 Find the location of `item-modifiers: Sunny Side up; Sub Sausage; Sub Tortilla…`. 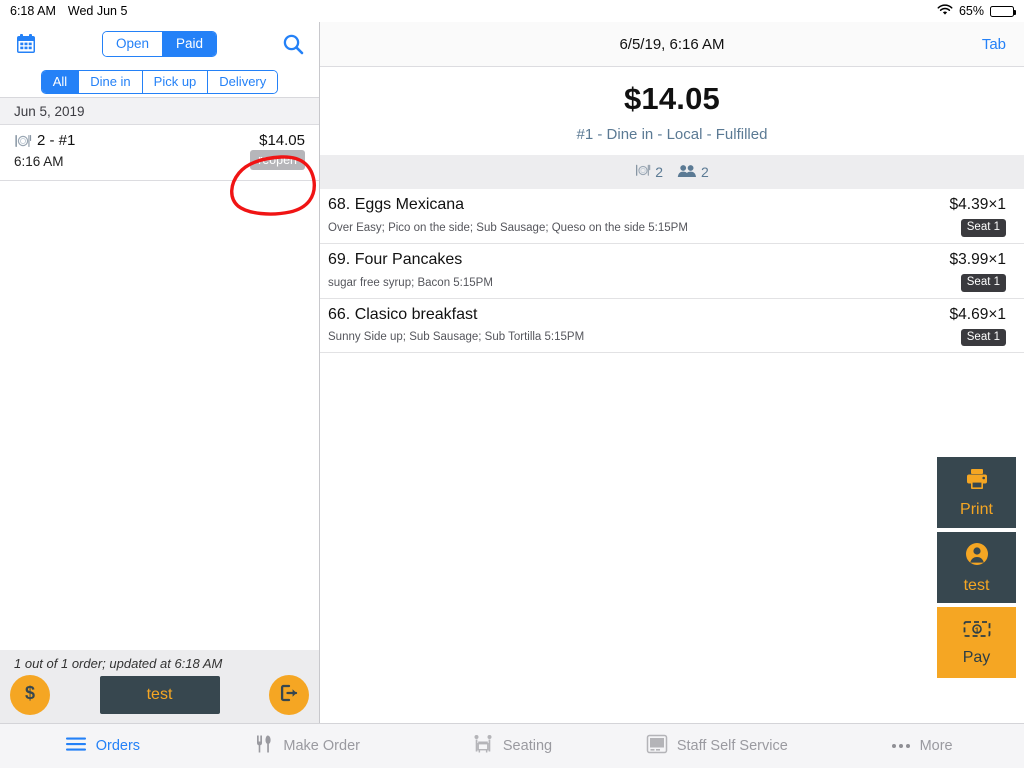

item-modifiers: Sunny Side up; Sub Sausage; Sub Tortilla… is located at coordinates (456, 337).